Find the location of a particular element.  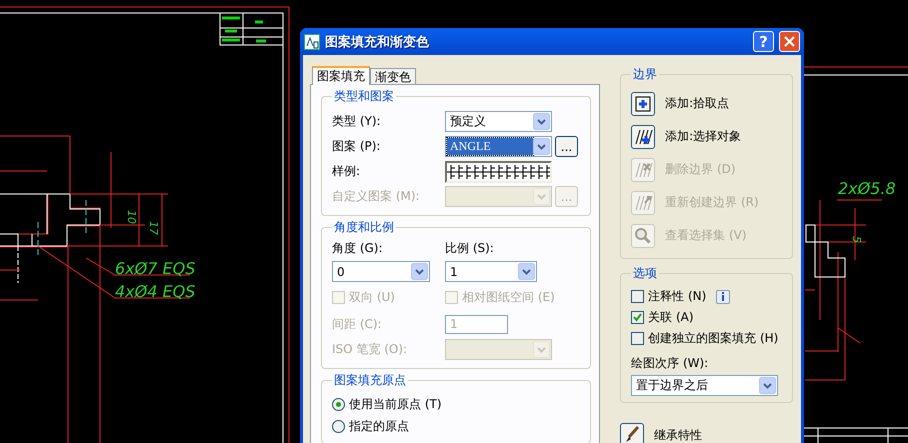

close-icon is located at coordinates (789, 41).